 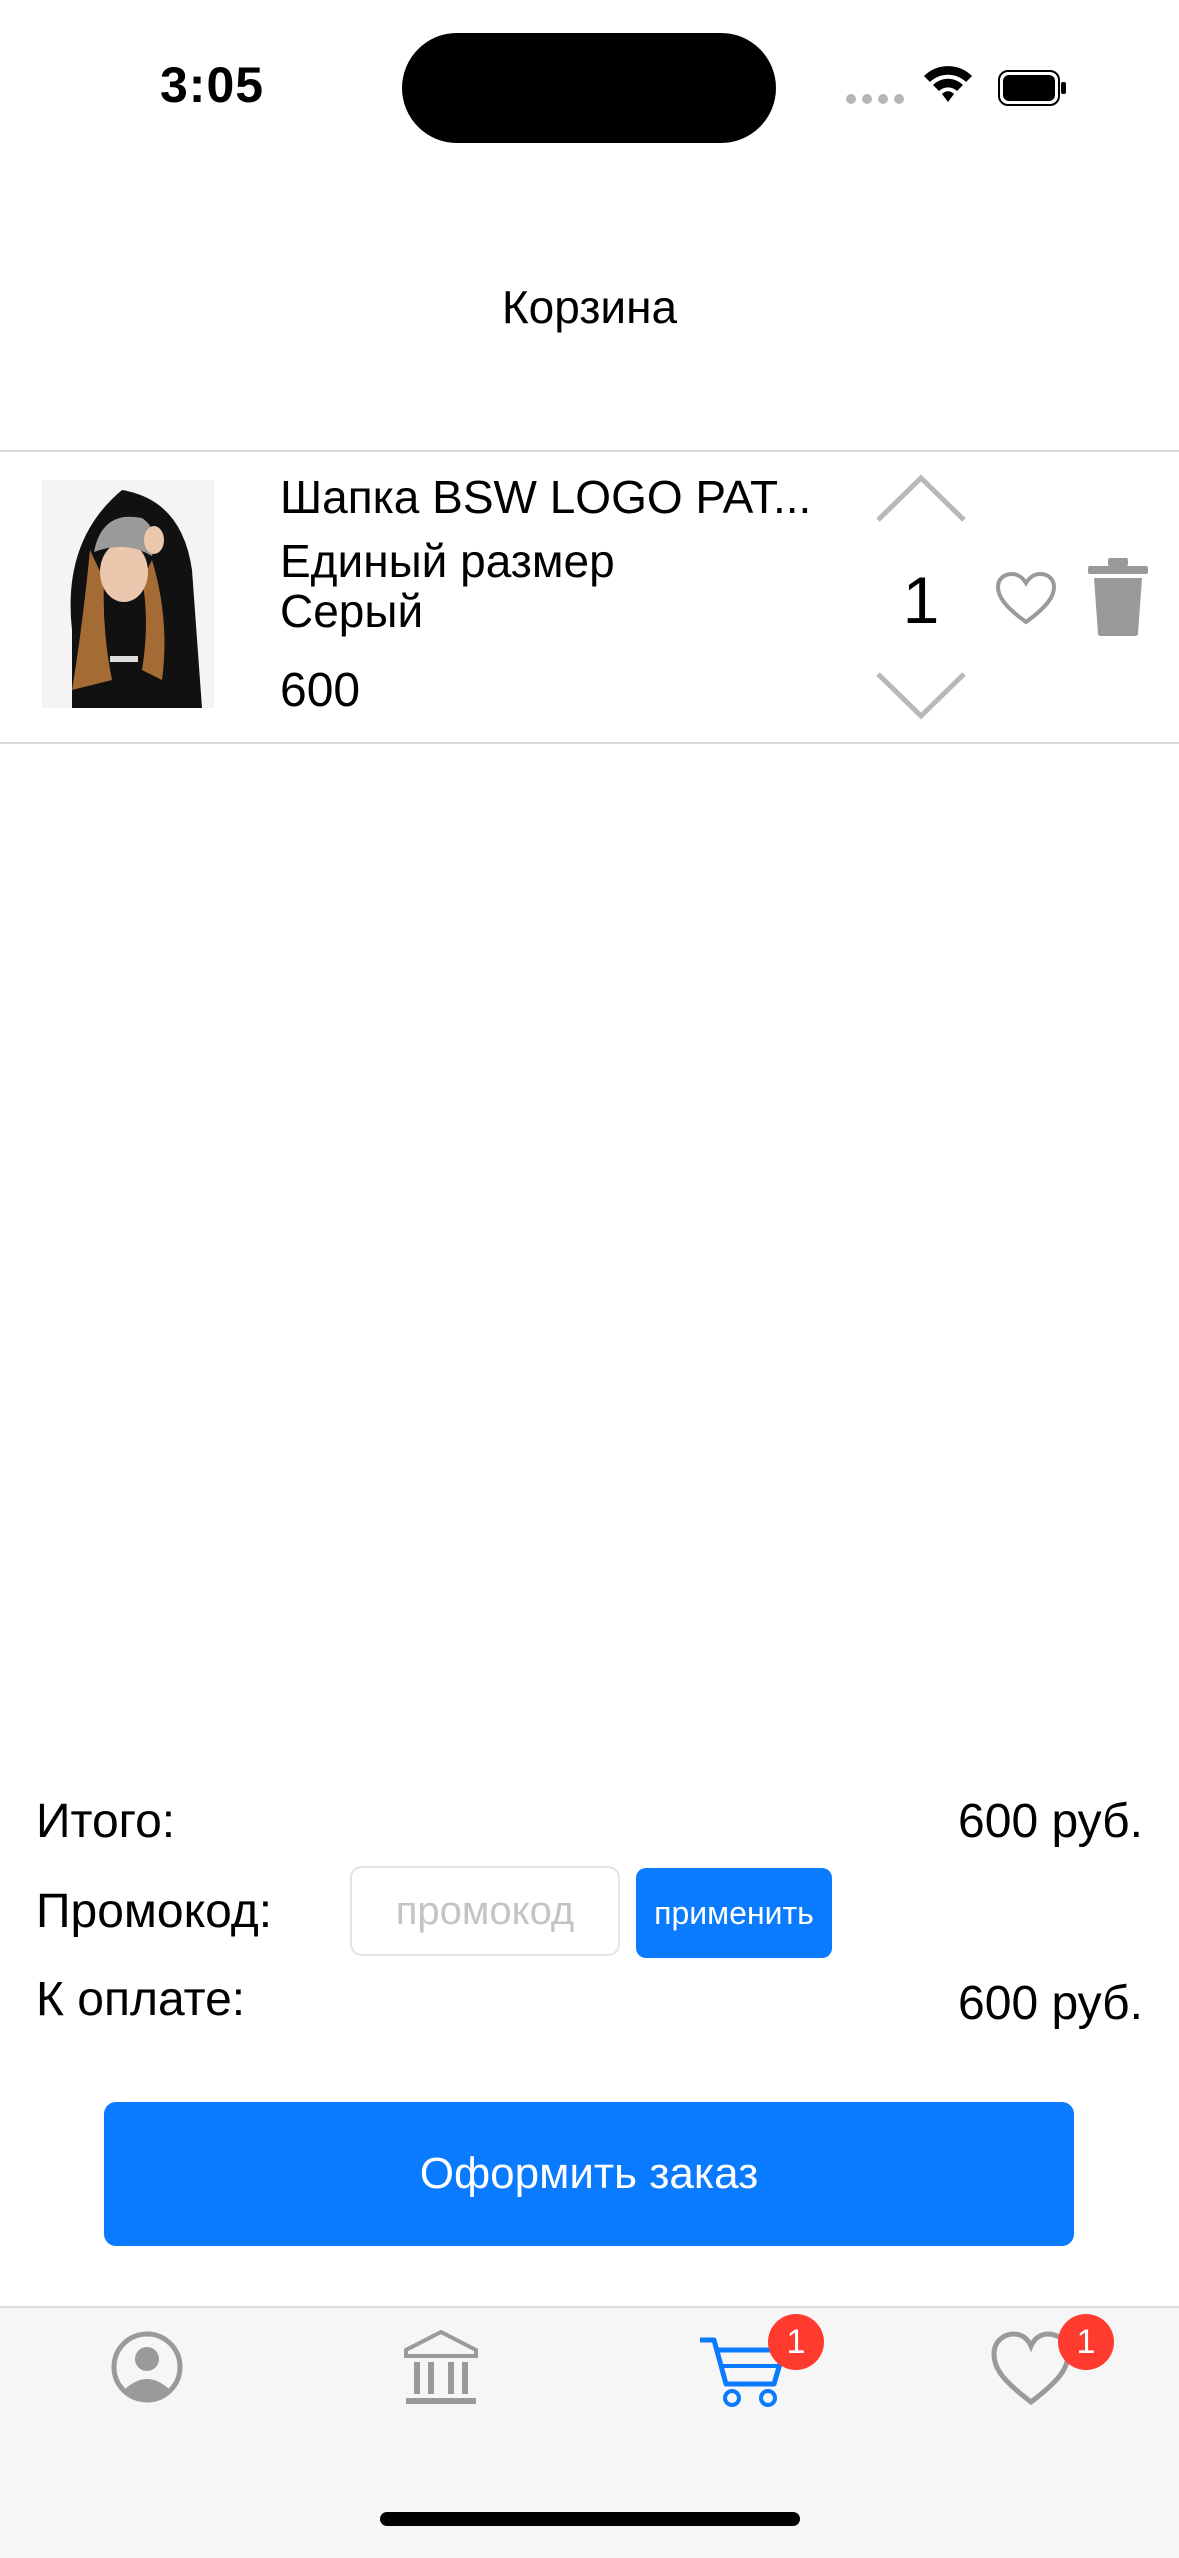 I want to click on cart-badge: 1, so click(x=796, y=2342).